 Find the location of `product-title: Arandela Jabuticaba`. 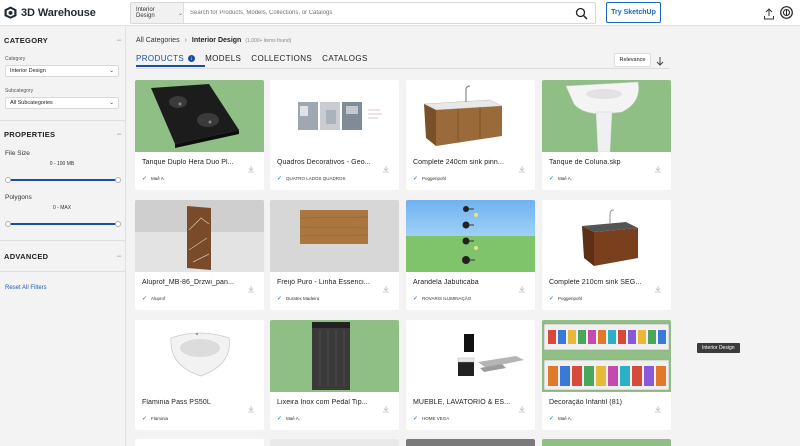

product-title: Arandela Jabuticaba is located at coordinates (463, 282).